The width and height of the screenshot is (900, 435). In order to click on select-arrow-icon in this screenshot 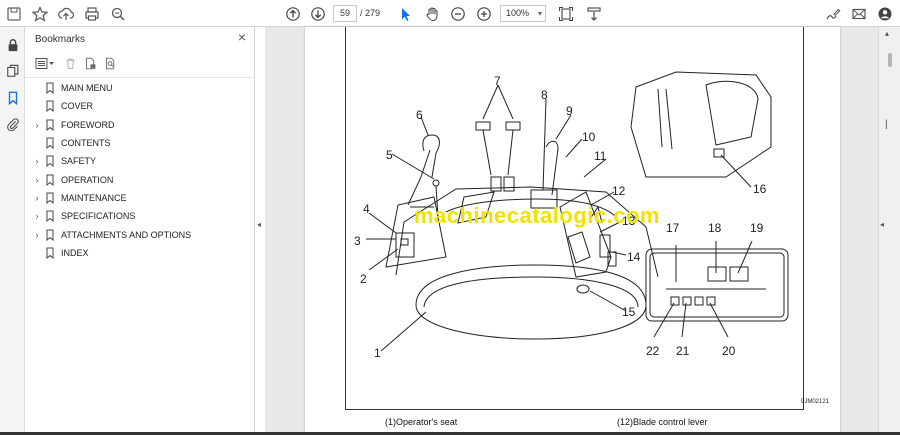, I will do `click(406, 13)`.